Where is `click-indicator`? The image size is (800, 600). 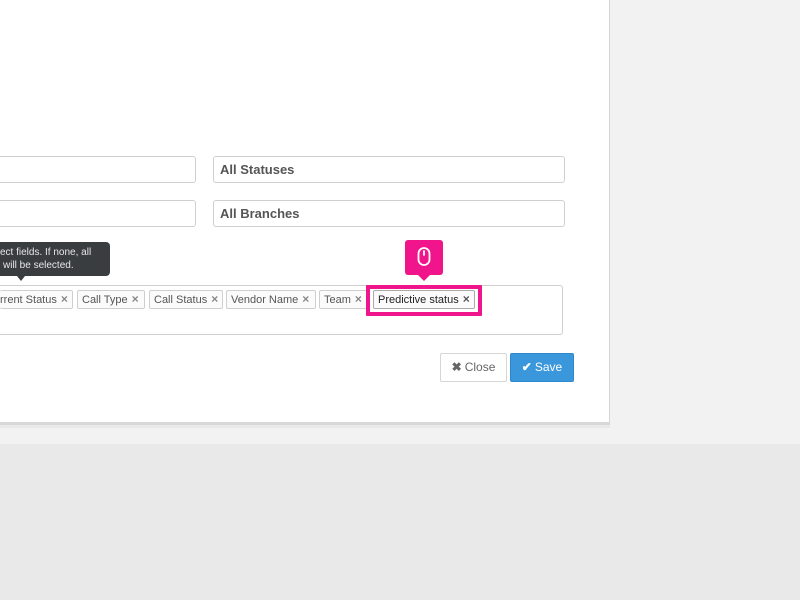 click-indicator is located at coordinates (424, 257).